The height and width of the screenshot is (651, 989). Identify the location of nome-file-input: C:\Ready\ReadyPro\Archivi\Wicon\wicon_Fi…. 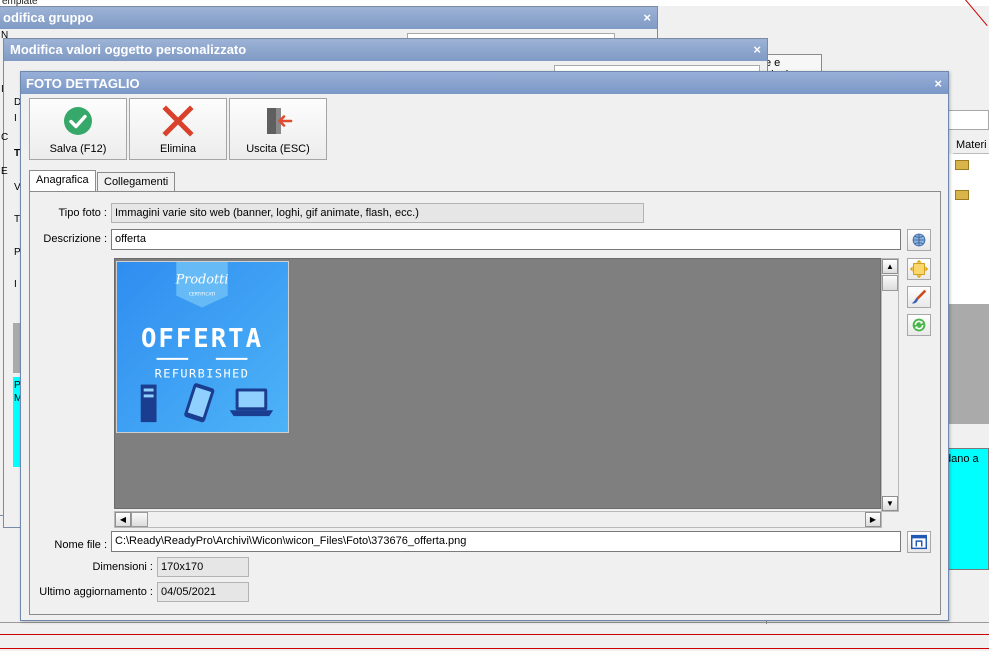
(506, 541).